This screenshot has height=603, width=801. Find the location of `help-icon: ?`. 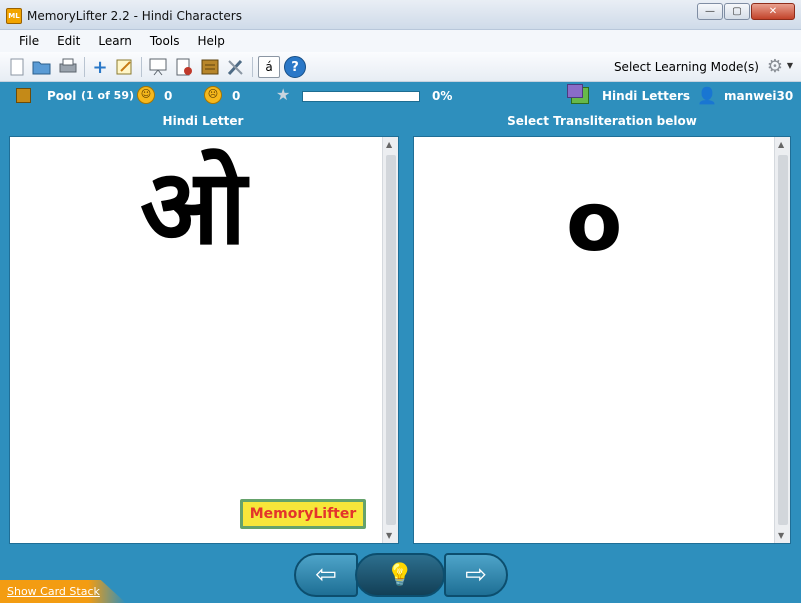

help-icon: ? is located at coordinates (295, 67).